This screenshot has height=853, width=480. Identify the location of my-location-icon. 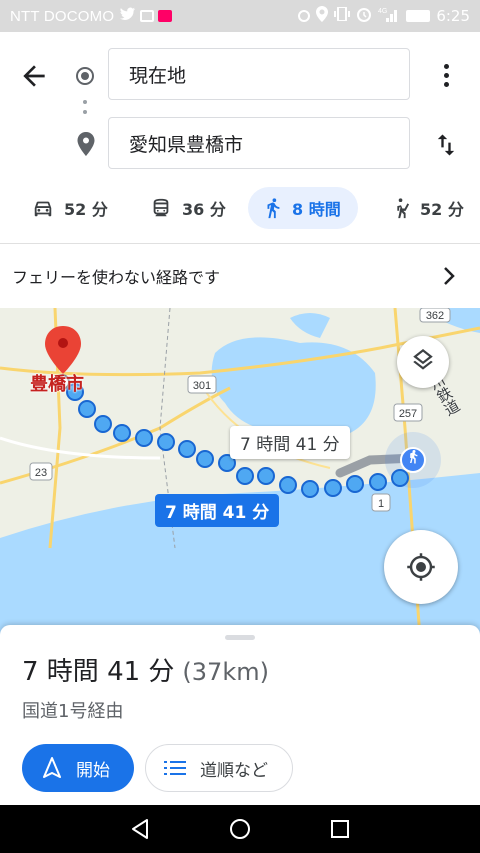
(421, 567).